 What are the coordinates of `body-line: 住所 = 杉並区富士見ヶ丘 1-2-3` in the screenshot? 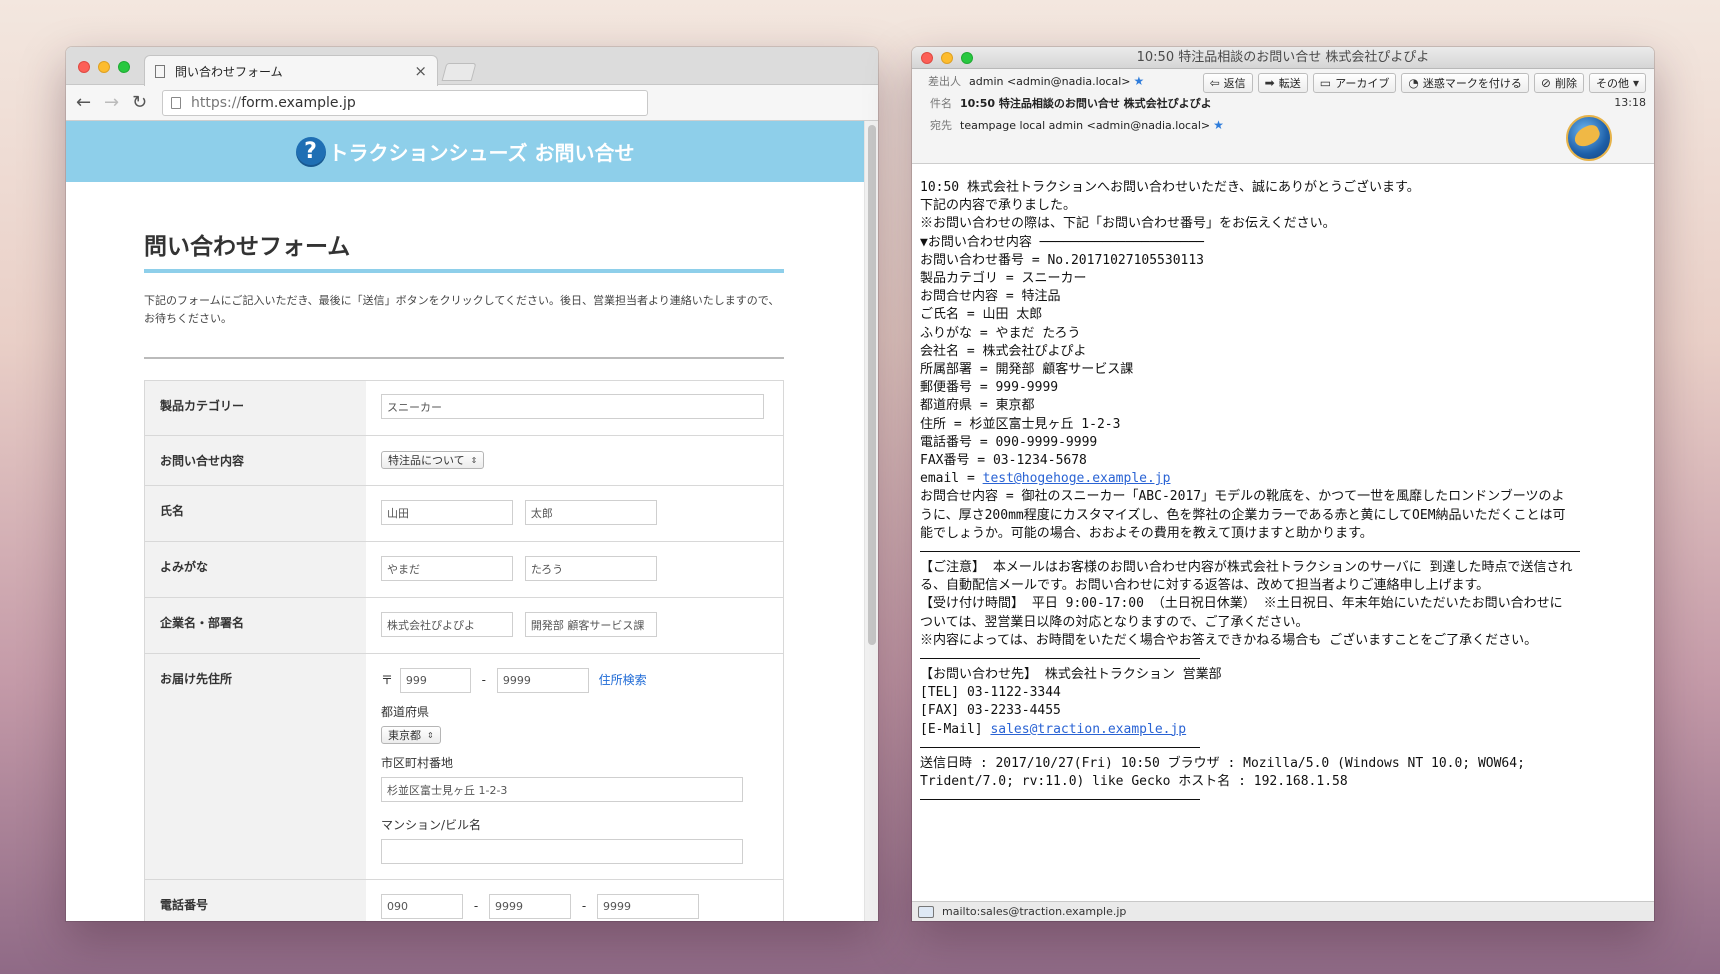 It's located at (1020, 424).